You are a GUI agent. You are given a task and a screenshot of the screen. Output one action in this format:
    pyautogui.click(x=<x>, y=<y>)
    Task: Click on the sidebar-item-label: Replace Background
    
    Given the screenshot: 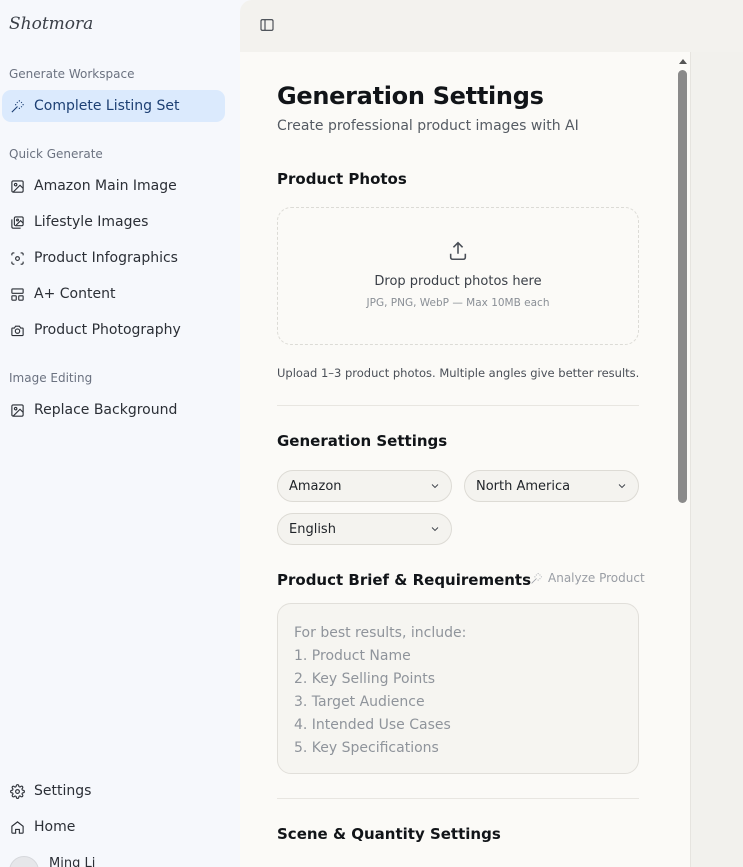 What is the action you would take?
    pyautogui.click(x=106, y=410)
    